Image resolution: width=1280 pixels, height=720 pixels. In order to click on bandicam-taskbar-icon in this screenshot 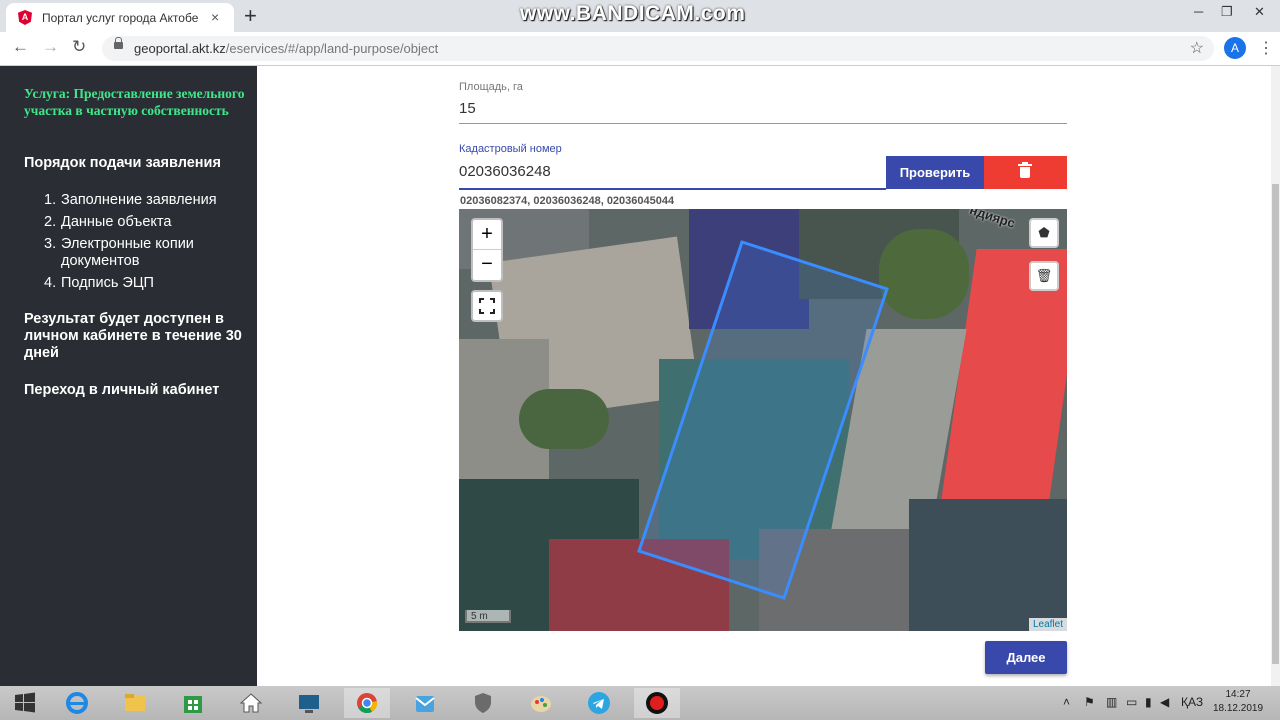, I will do `click(657, 703)`.